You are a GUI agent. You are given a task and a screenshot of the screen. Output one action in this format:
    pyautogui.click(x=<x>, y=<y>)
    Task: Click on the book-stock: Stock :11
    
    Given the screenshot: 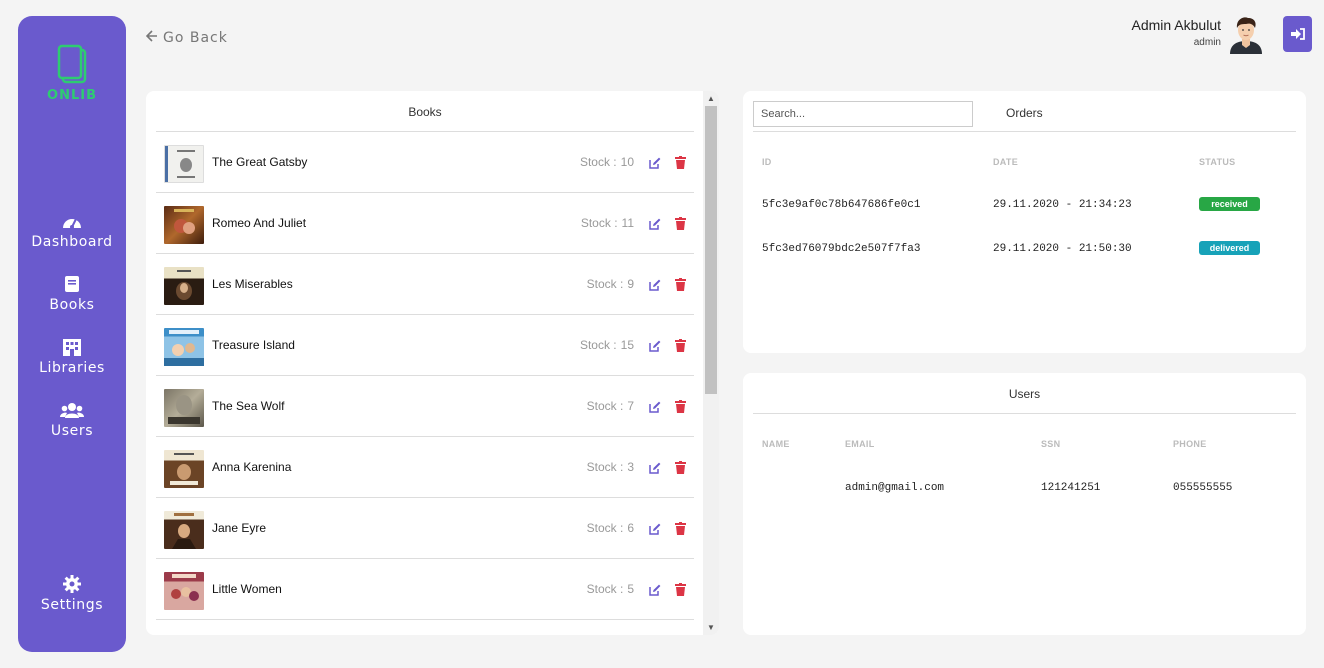 What is the action you would take?
    pyautogui.click(x=607, y=223)
    